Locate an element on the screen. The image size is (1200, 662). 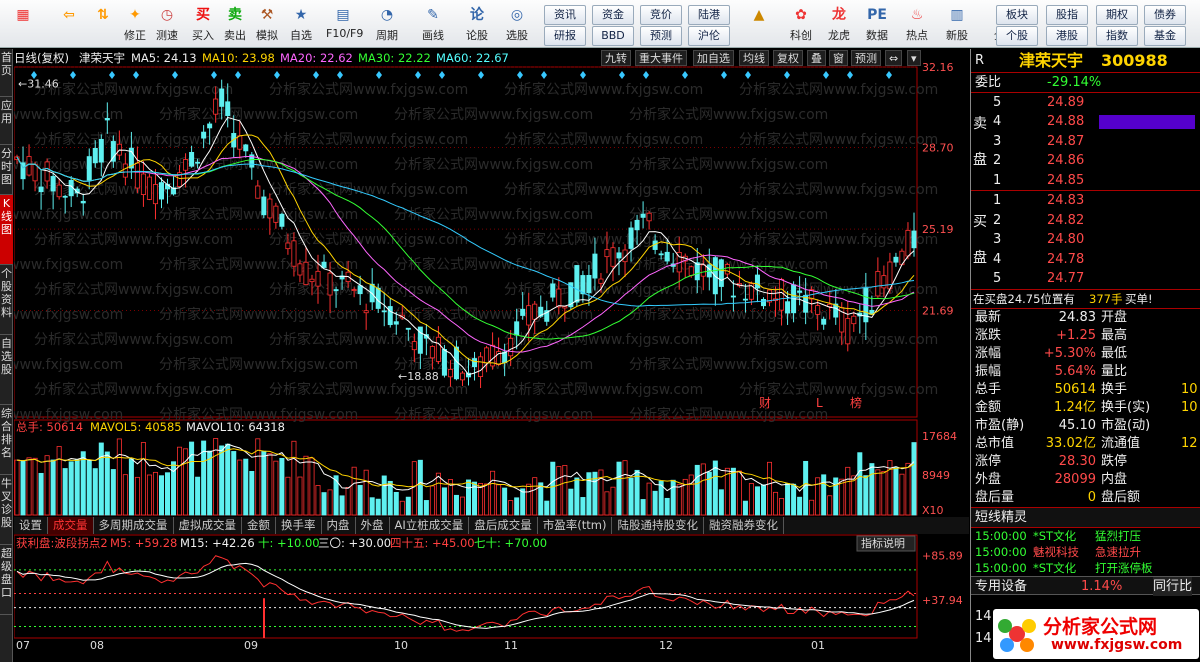
toolbar-pe-button: PE 数据 is located at coordinates (877, 24).